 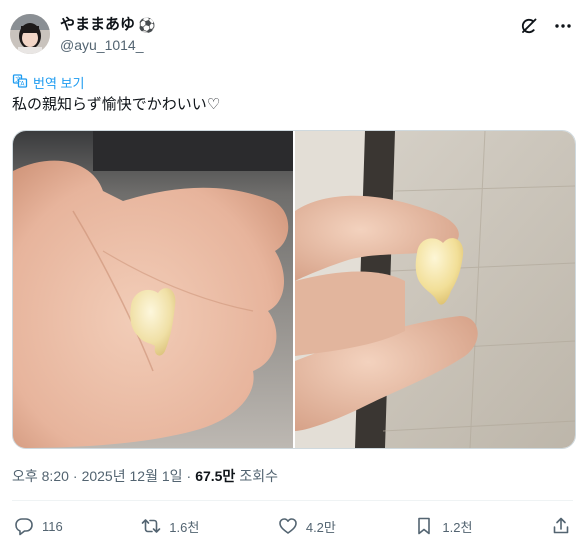 I want to click on bookmark-button: 1.2천, so click(x=443, y=526).